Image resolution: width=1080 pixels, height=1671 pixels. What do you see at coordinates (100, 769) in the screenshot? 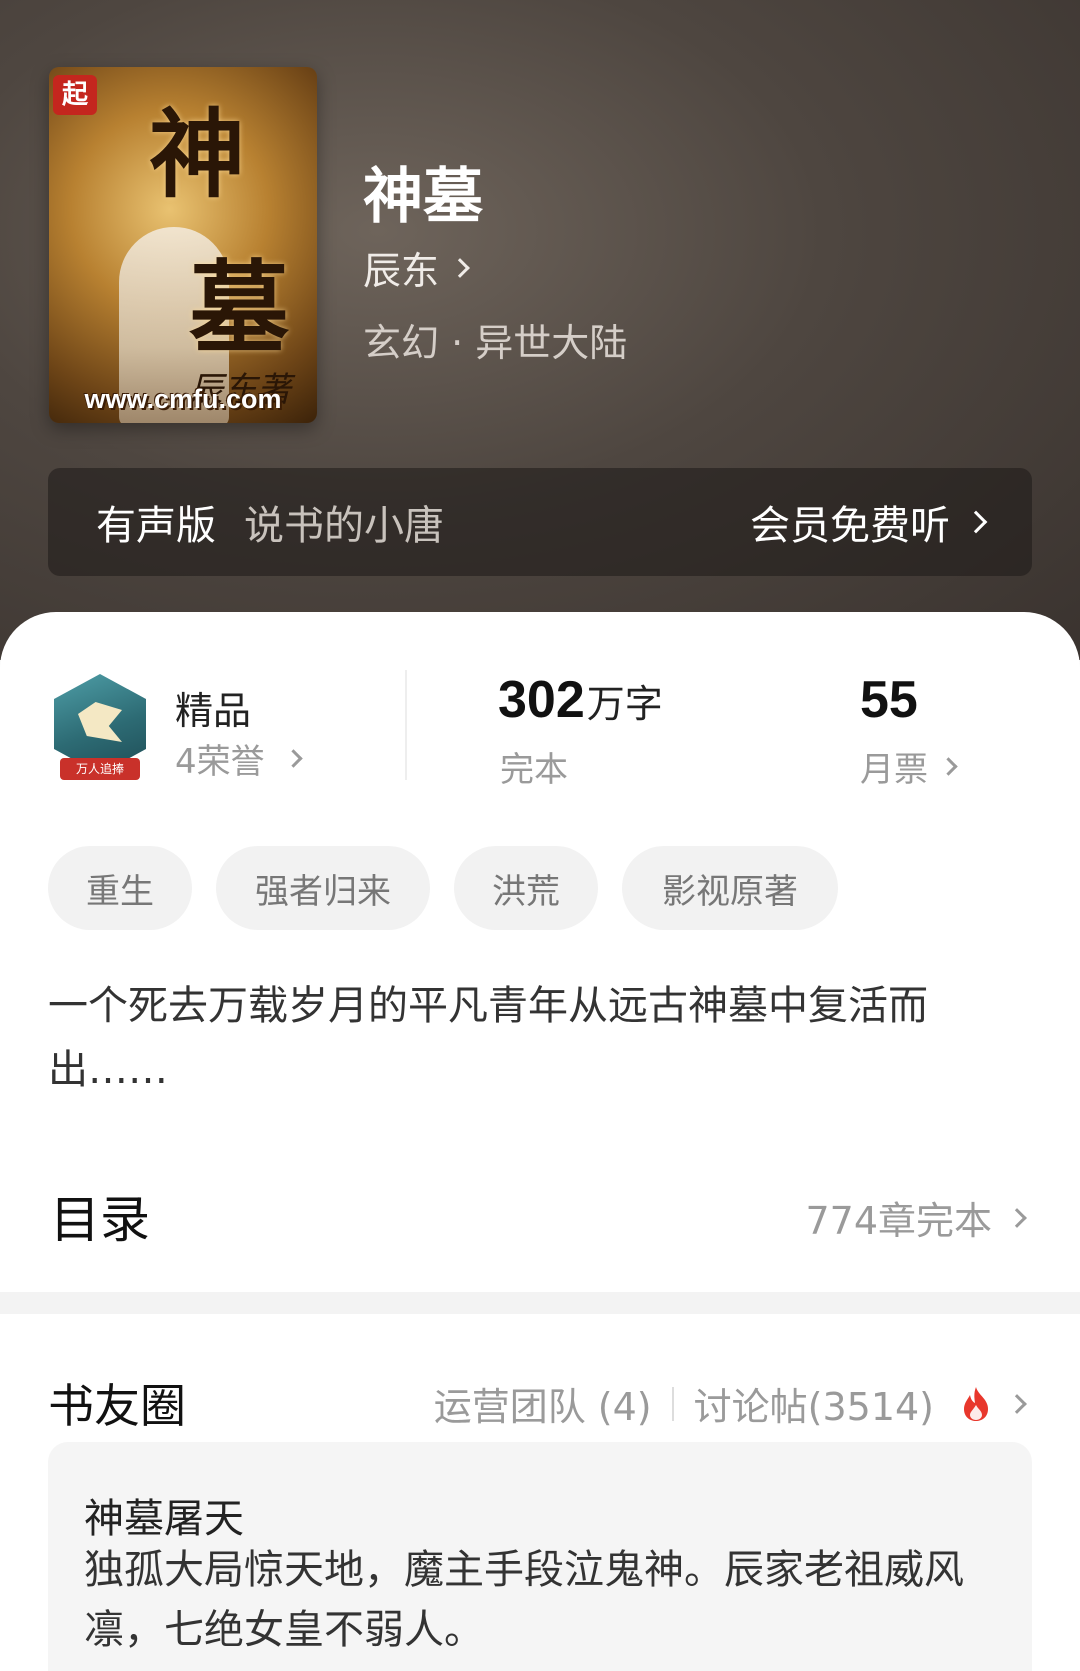
I see `badge-ribbon: 万人追捧` at bounding box center [100, 769].